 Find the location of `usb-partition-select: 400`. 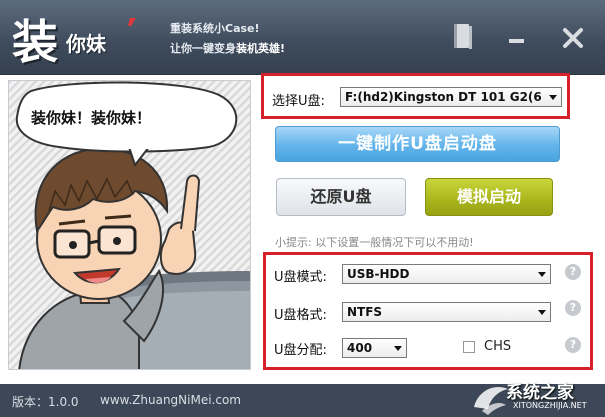

usb-partition-select: 400 is located at coordinates (374, 348).